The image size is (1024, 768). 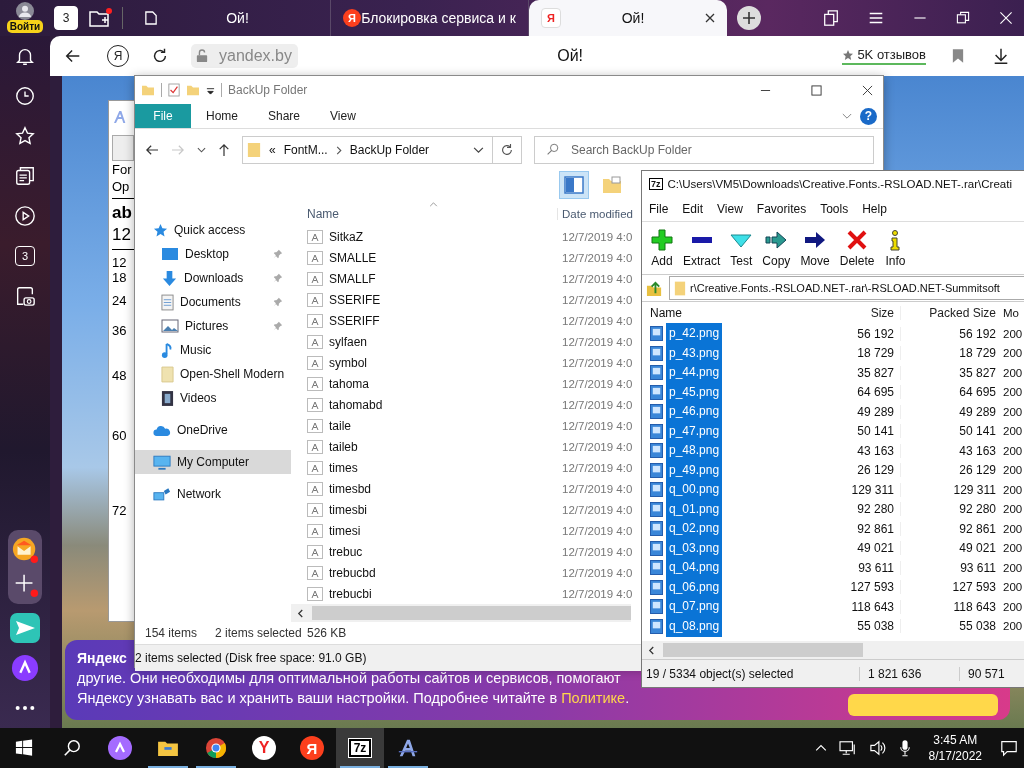 I want to click on avatar-icon, so click(x=25, y=11).